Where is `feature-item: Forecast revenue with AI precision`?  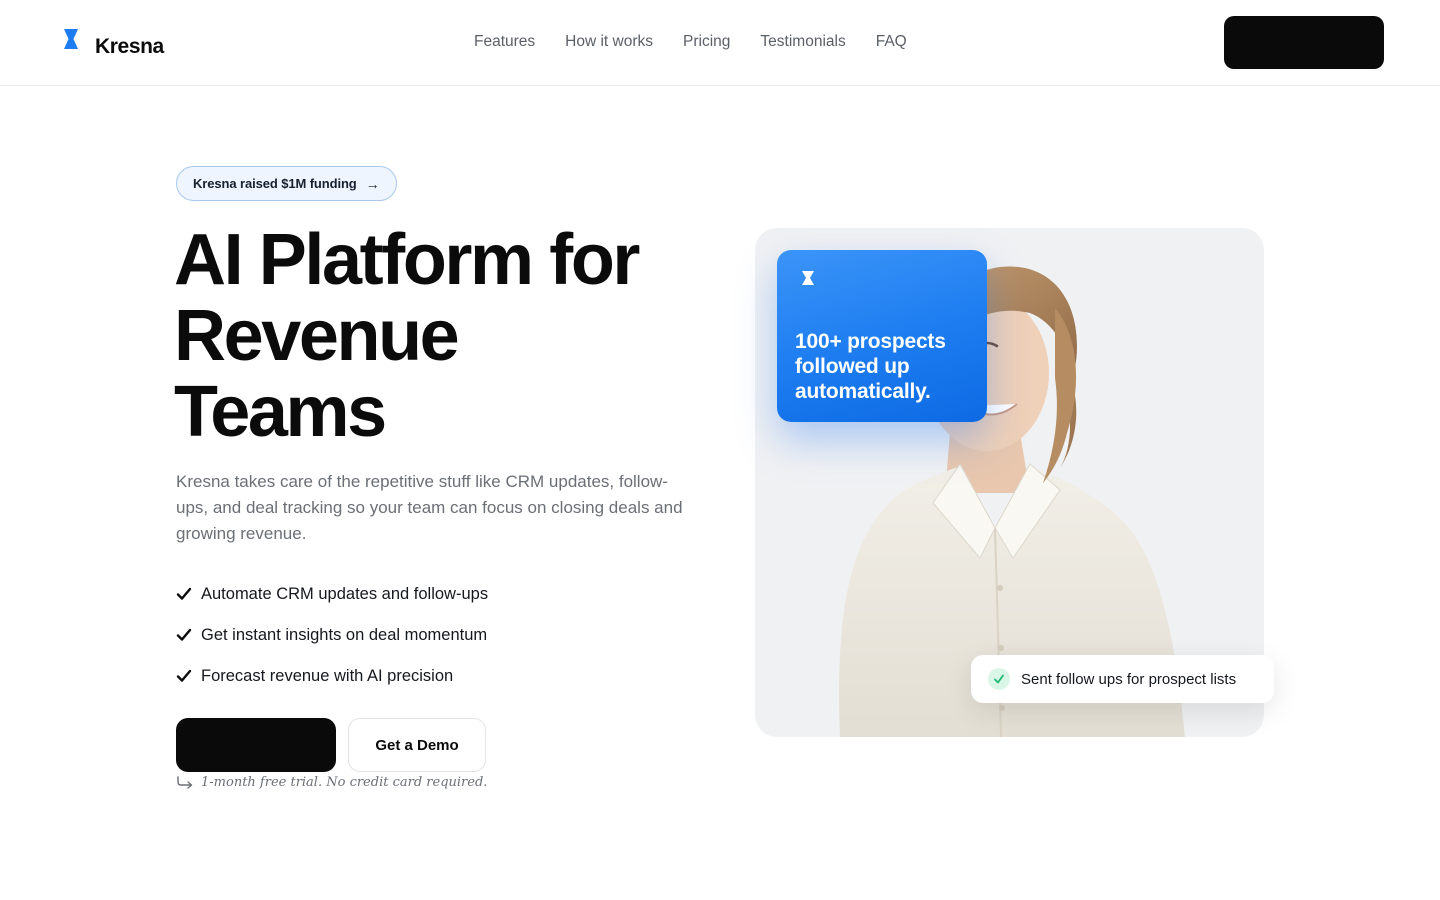 feature-item: Forecast revenue with AI precision is located at coordinates (332, 676).